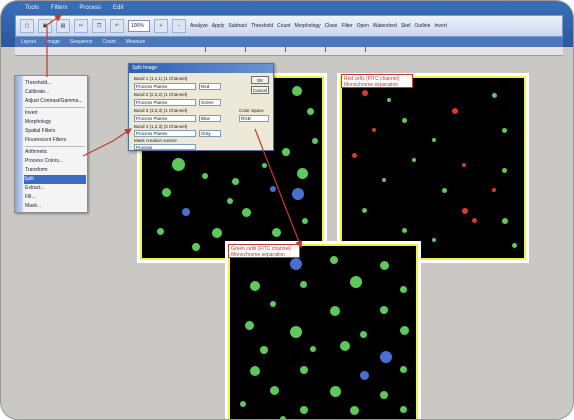  I want to click on menu-item-fluorescent-filters: Flourescent Filters, so click(45, 140).